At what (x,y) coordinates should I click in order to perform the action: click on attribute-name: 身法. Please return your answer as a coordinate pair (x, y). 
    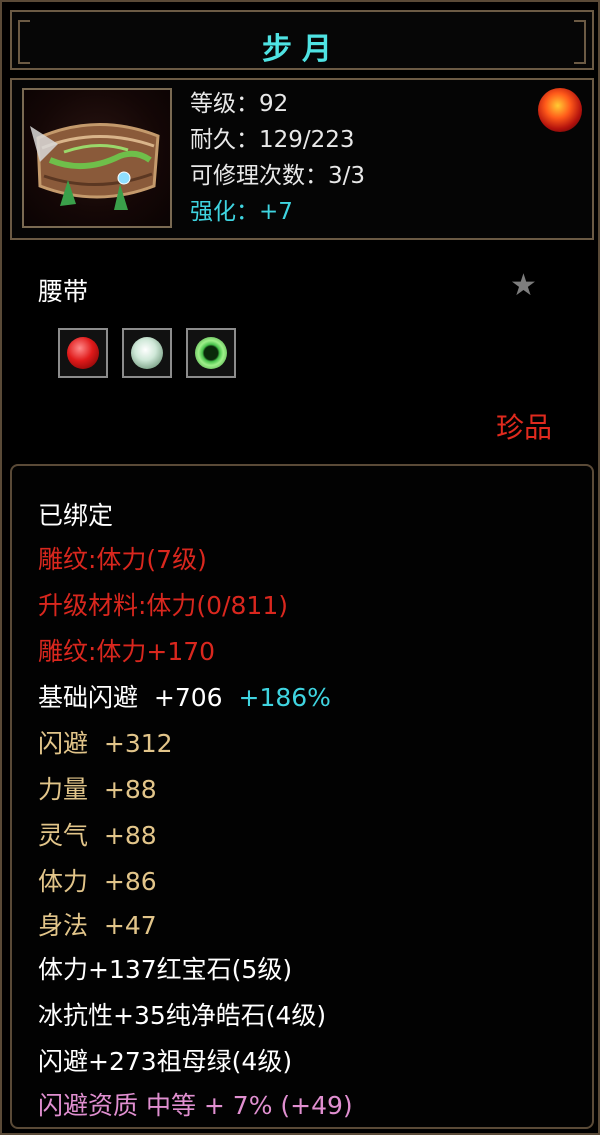
    Looking at the image, I should click on (63, 925).